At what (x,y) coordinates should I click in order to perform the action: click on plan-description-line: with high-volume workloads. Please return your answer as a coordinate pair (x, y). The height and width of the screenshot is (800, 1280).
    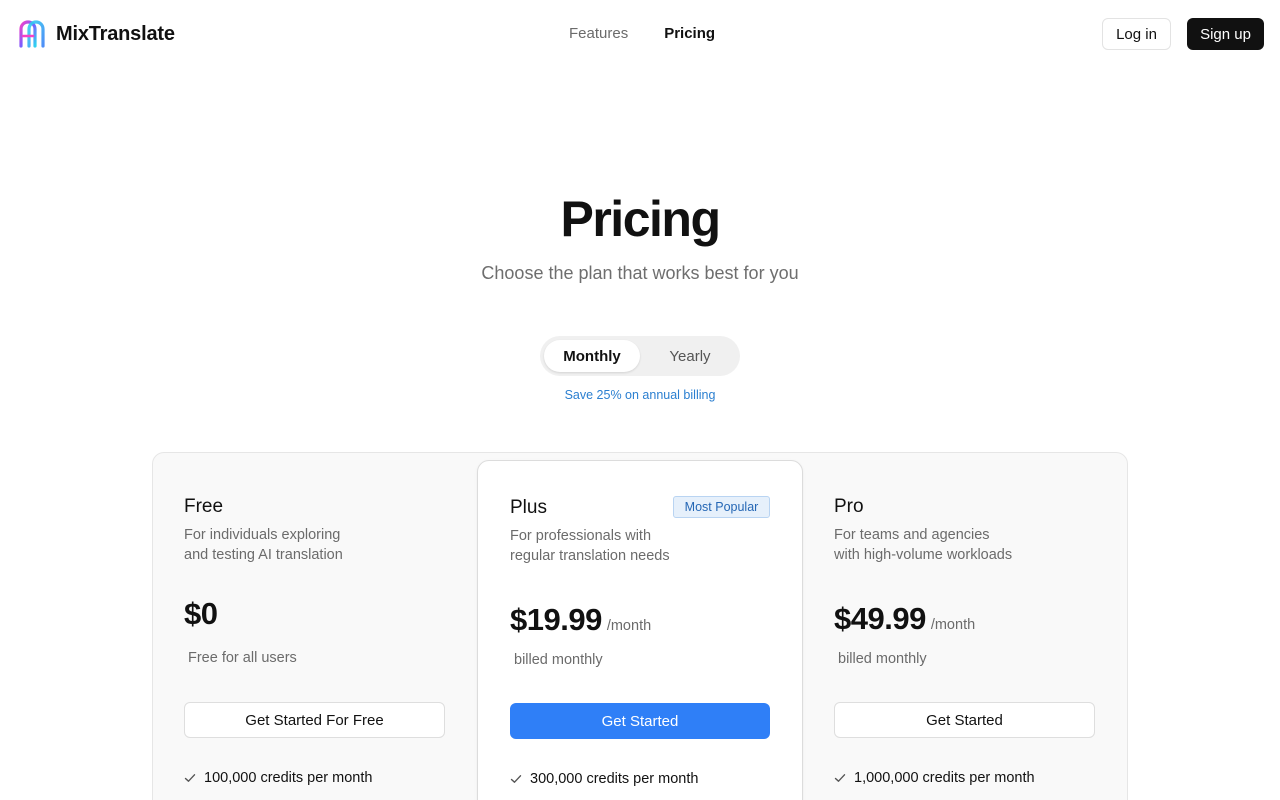
    Looking at the image, I should click on (923, 555).